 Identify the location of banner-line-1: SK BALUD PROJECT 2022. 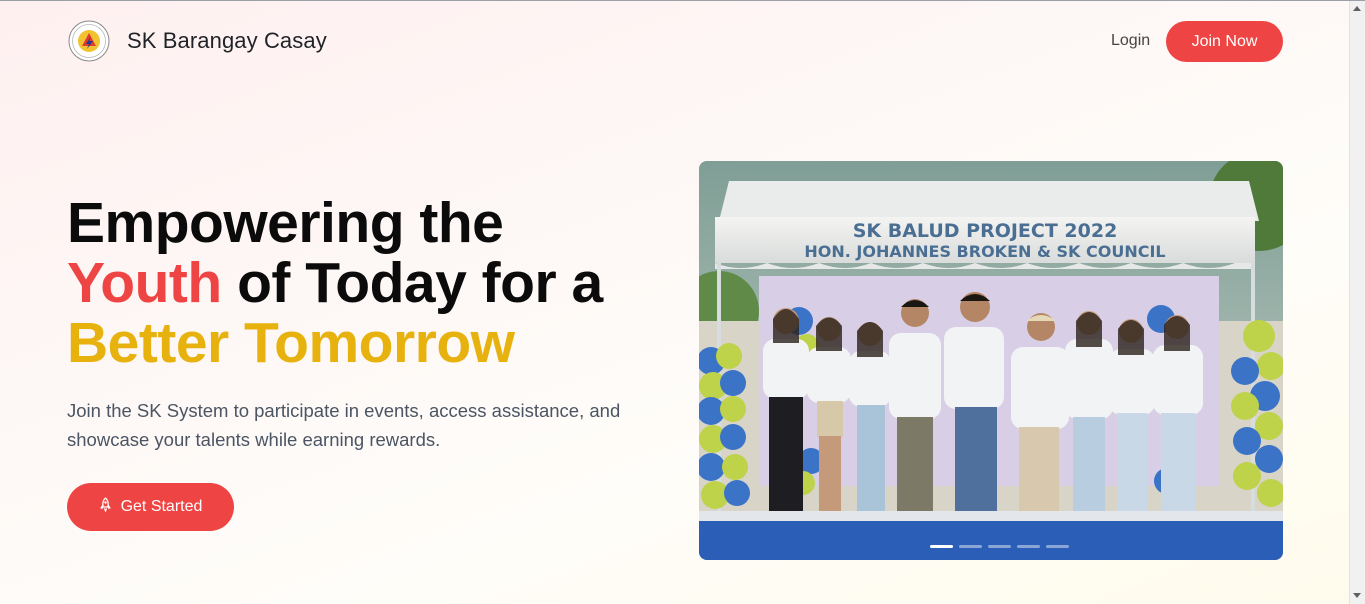
(985, 231).